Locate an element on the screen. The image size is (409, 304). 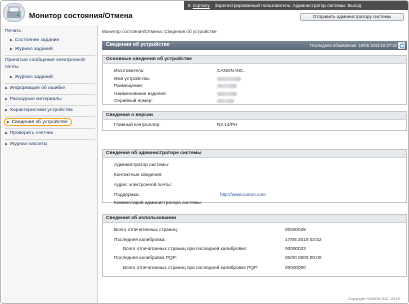
sidebar-item-label: Проверить счетчик is located at coordinates (31, 133).